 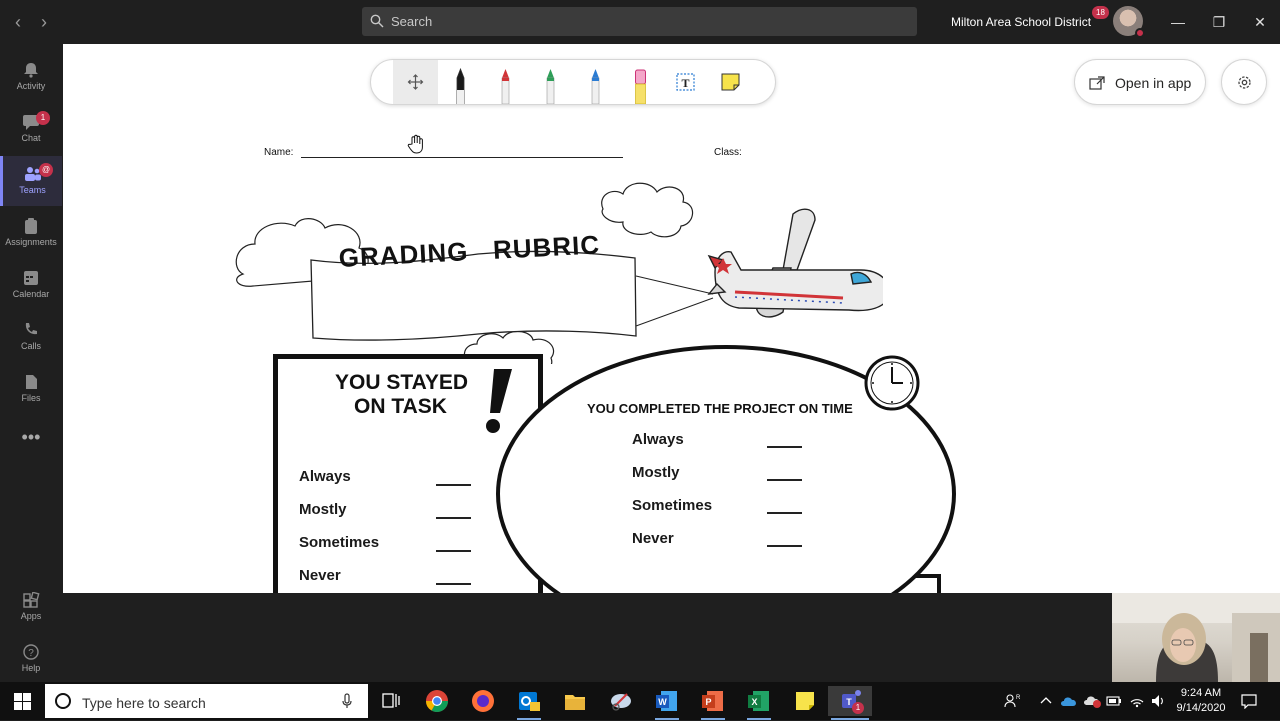 I want to click on box1-title-line1: YOU STAYED, so click(x=402, y=382).